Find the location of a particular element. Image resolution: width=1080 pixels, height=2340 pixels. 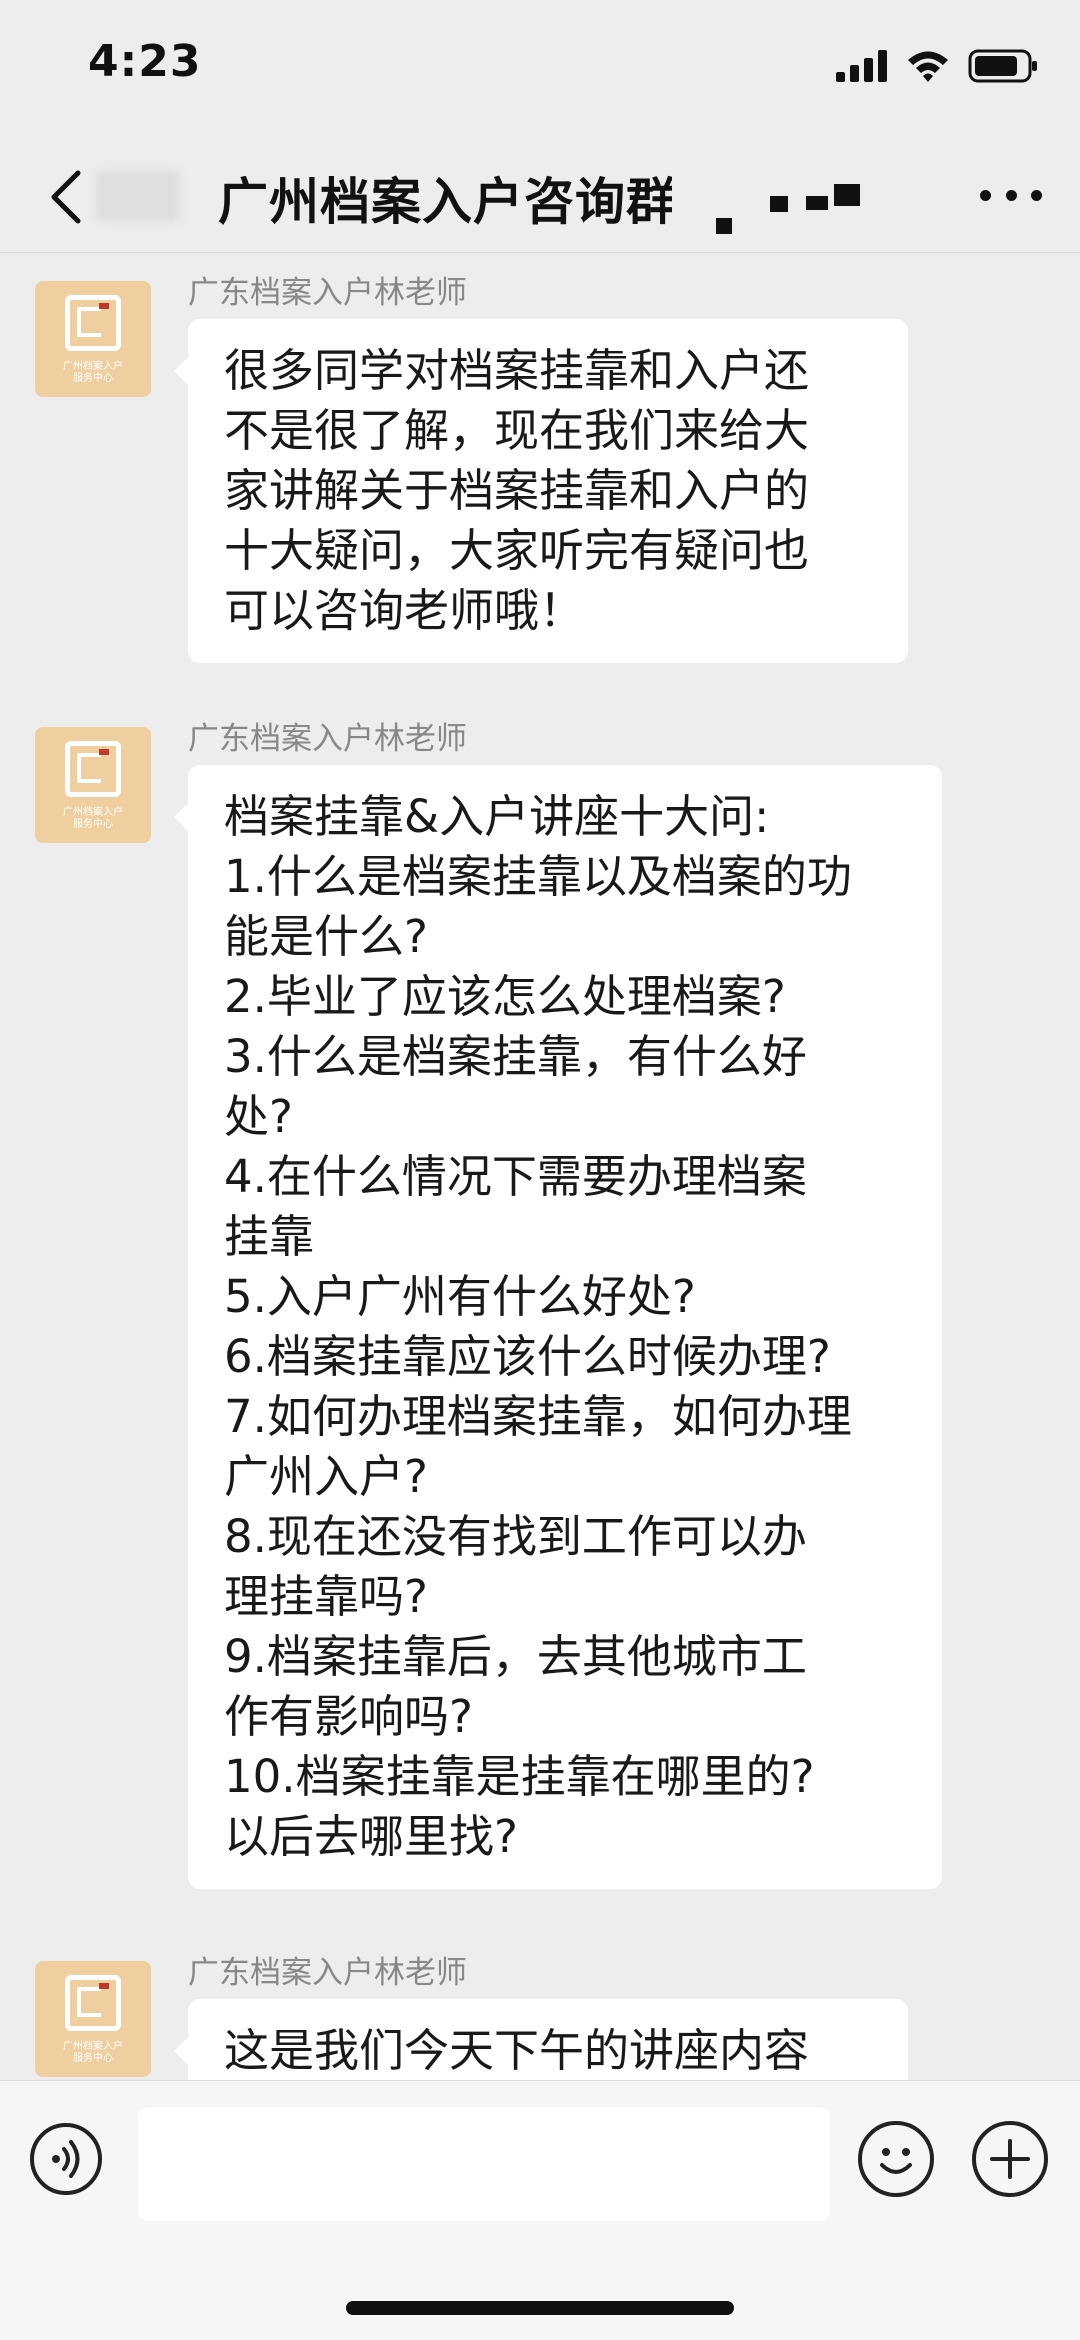

message-line: 8.现在还没有找到工作可以办 is located at coordinates (515, 1536).